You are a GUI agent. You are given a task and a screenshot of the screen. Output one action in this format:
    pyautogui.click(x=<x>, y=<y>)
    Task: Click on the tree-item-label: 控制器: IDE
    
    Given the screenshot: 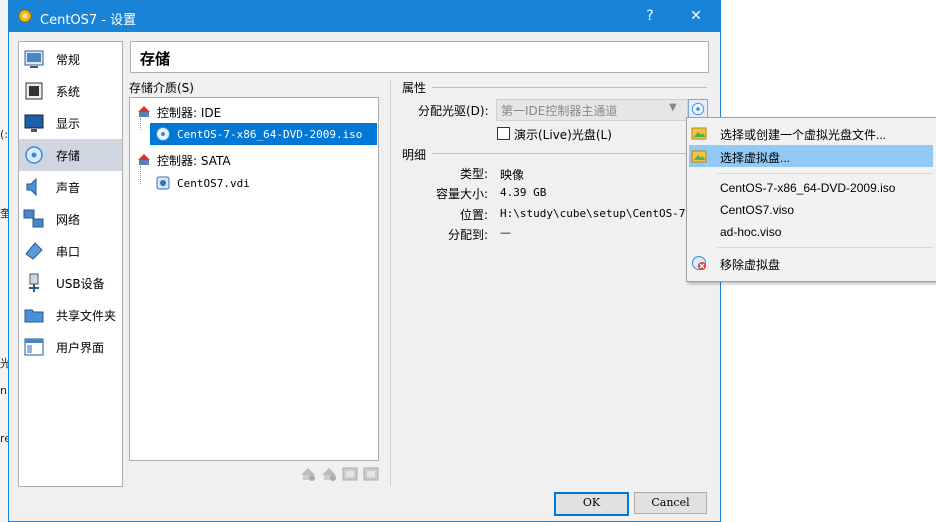 What is the action you would take?
    pyautogui.click(x=189, y=113)
    